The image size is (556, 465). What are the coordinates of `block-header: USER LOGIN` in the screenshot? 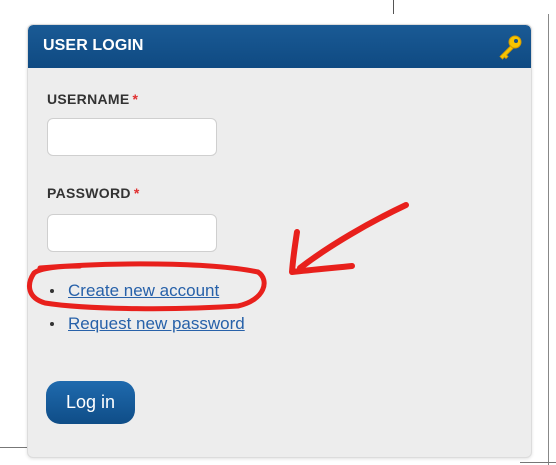 It's located at (279, 46).